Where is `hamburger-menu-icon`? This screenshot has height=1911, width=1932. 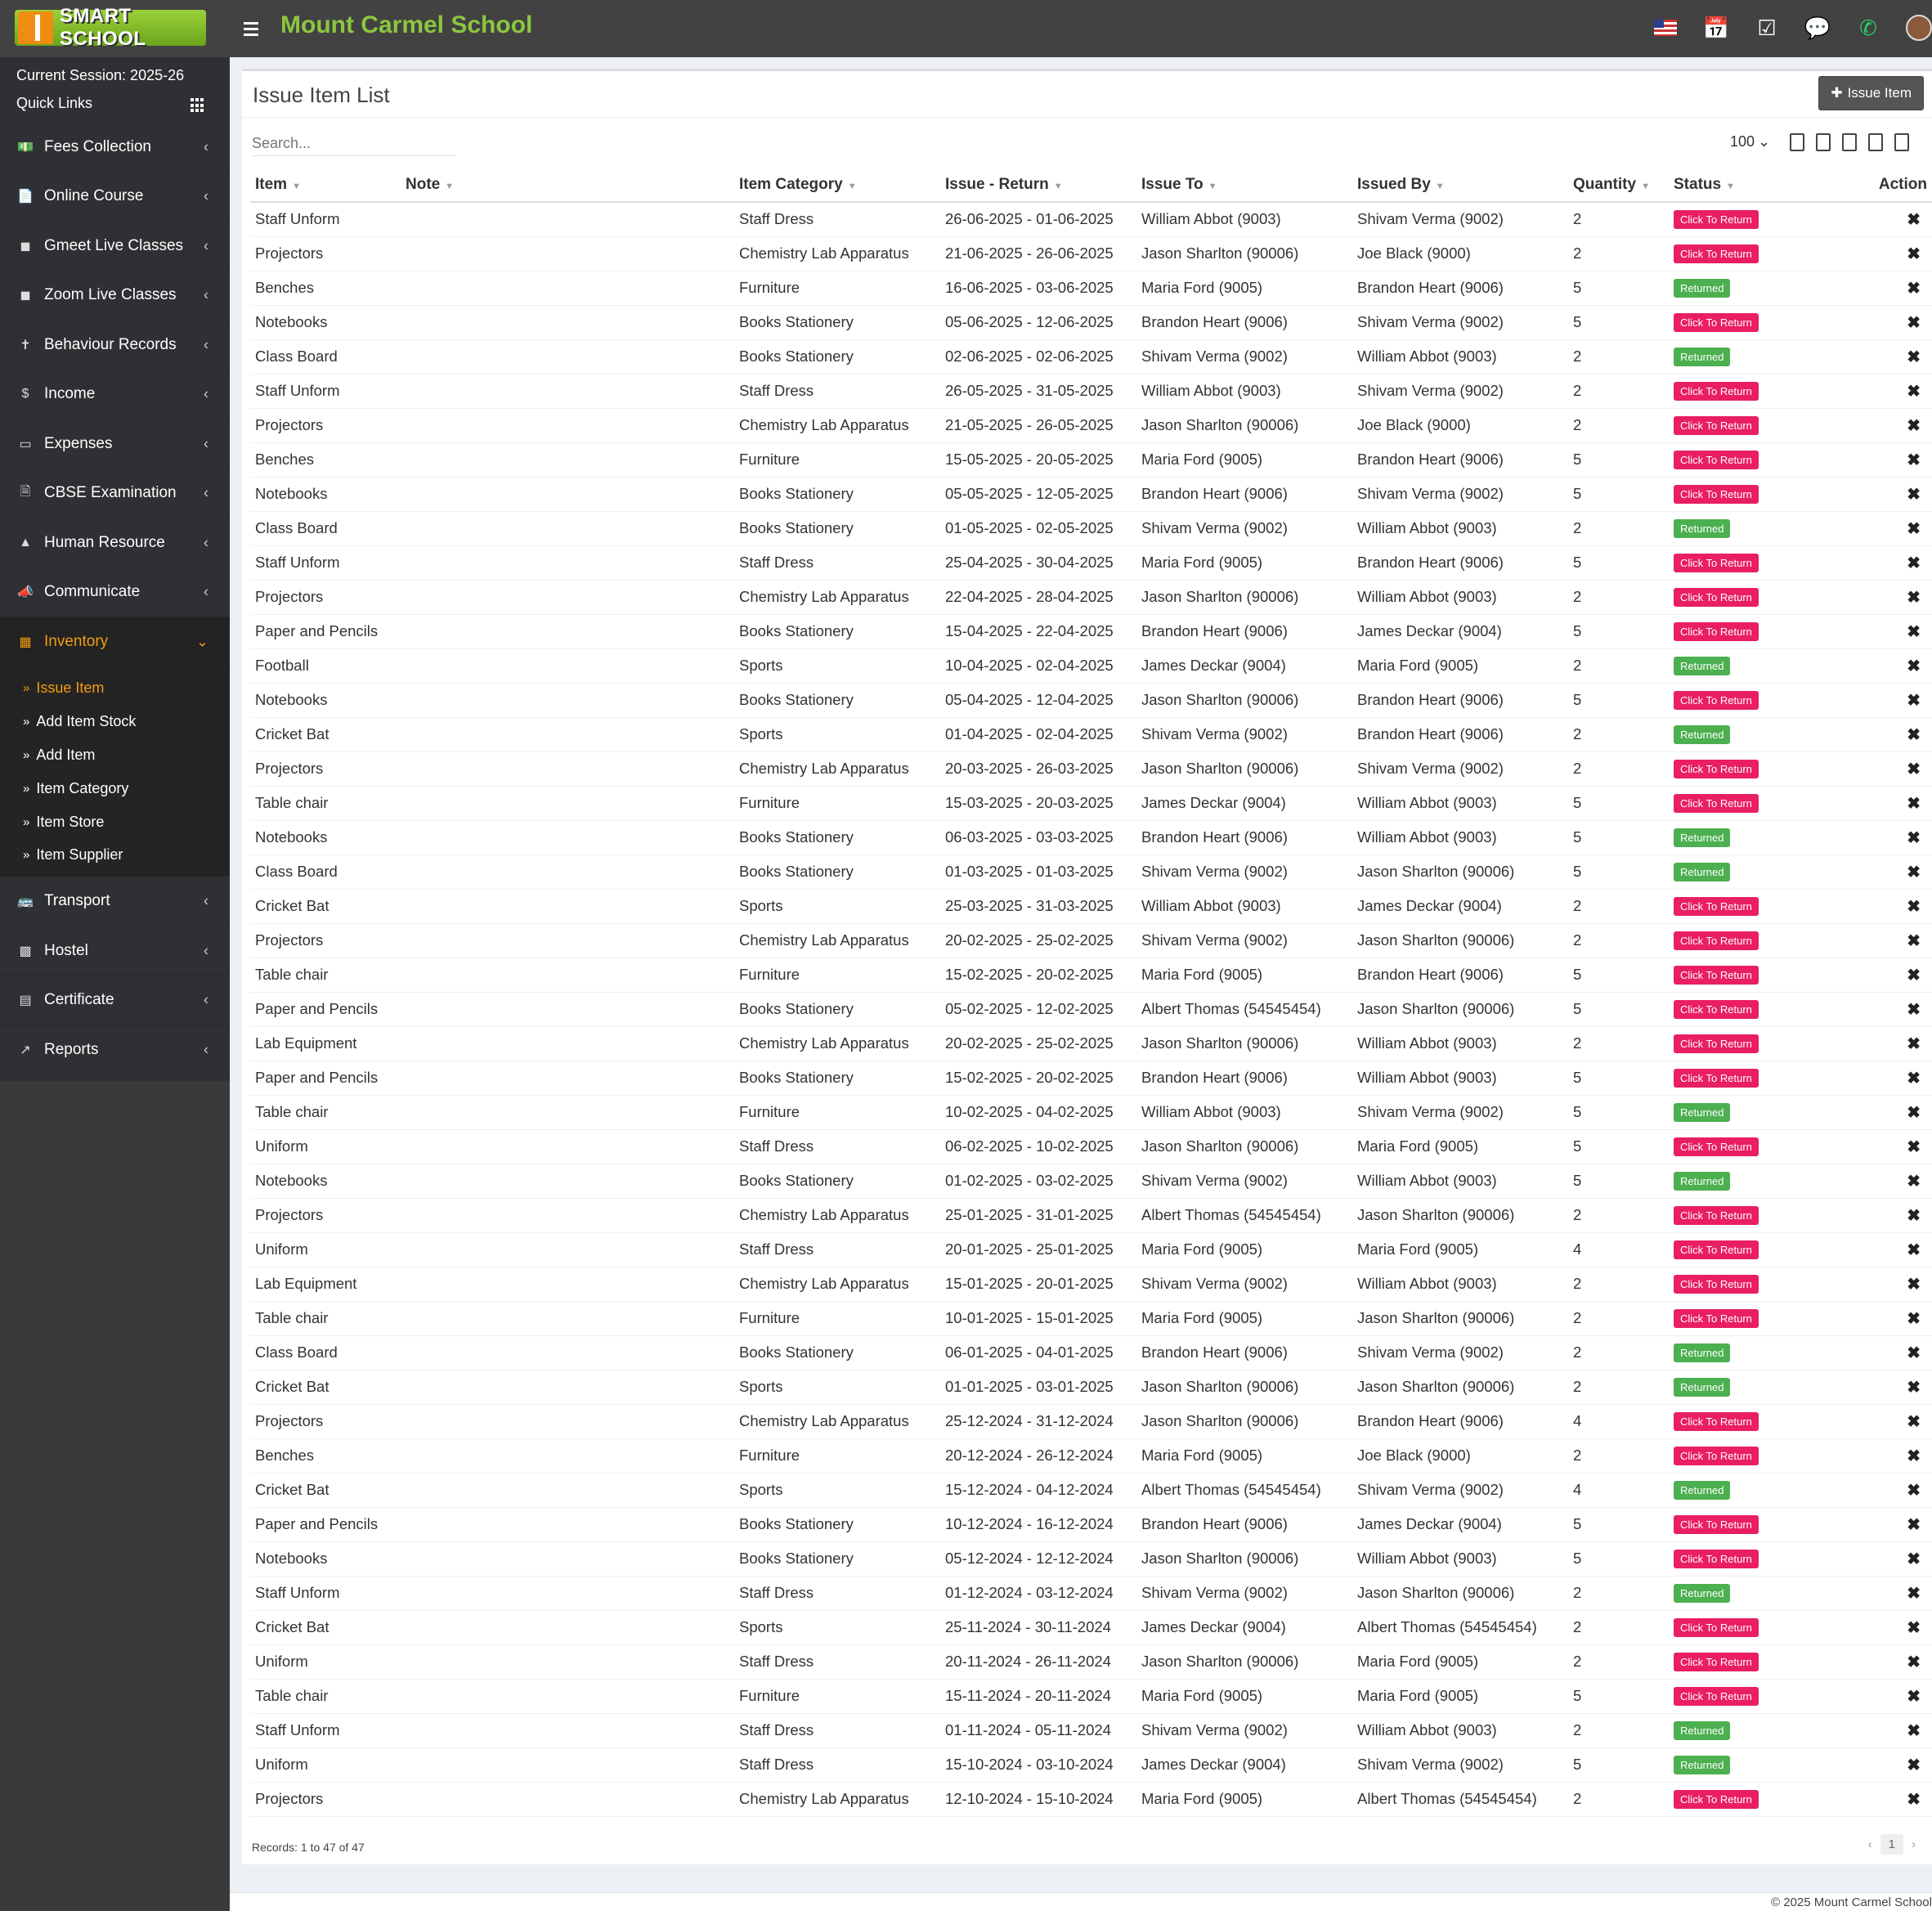 hamburger-menu-icon is located at coordinates (253, 28).